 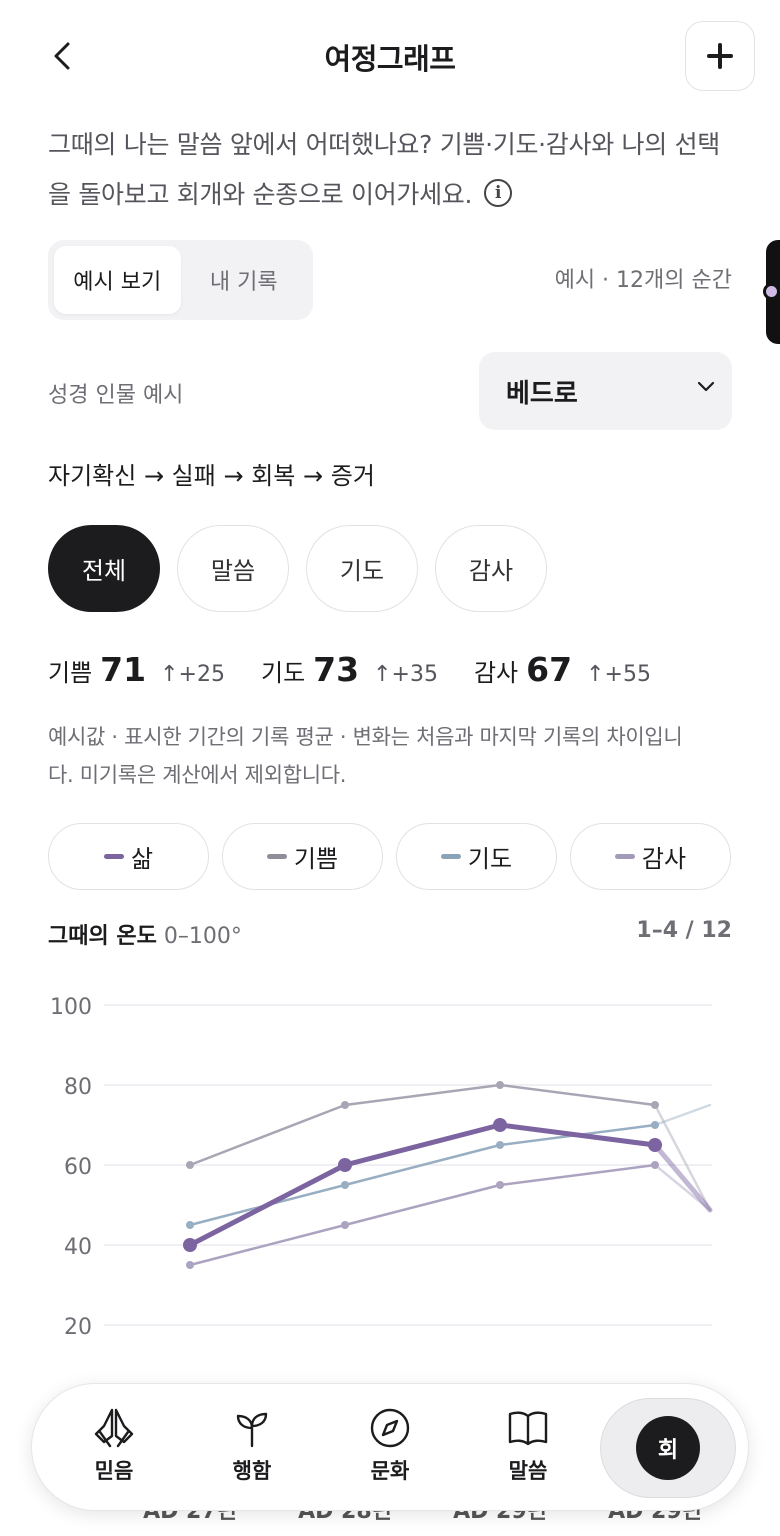 I want to click on tab-faith: 믿음, so click(x=114, y=1445).